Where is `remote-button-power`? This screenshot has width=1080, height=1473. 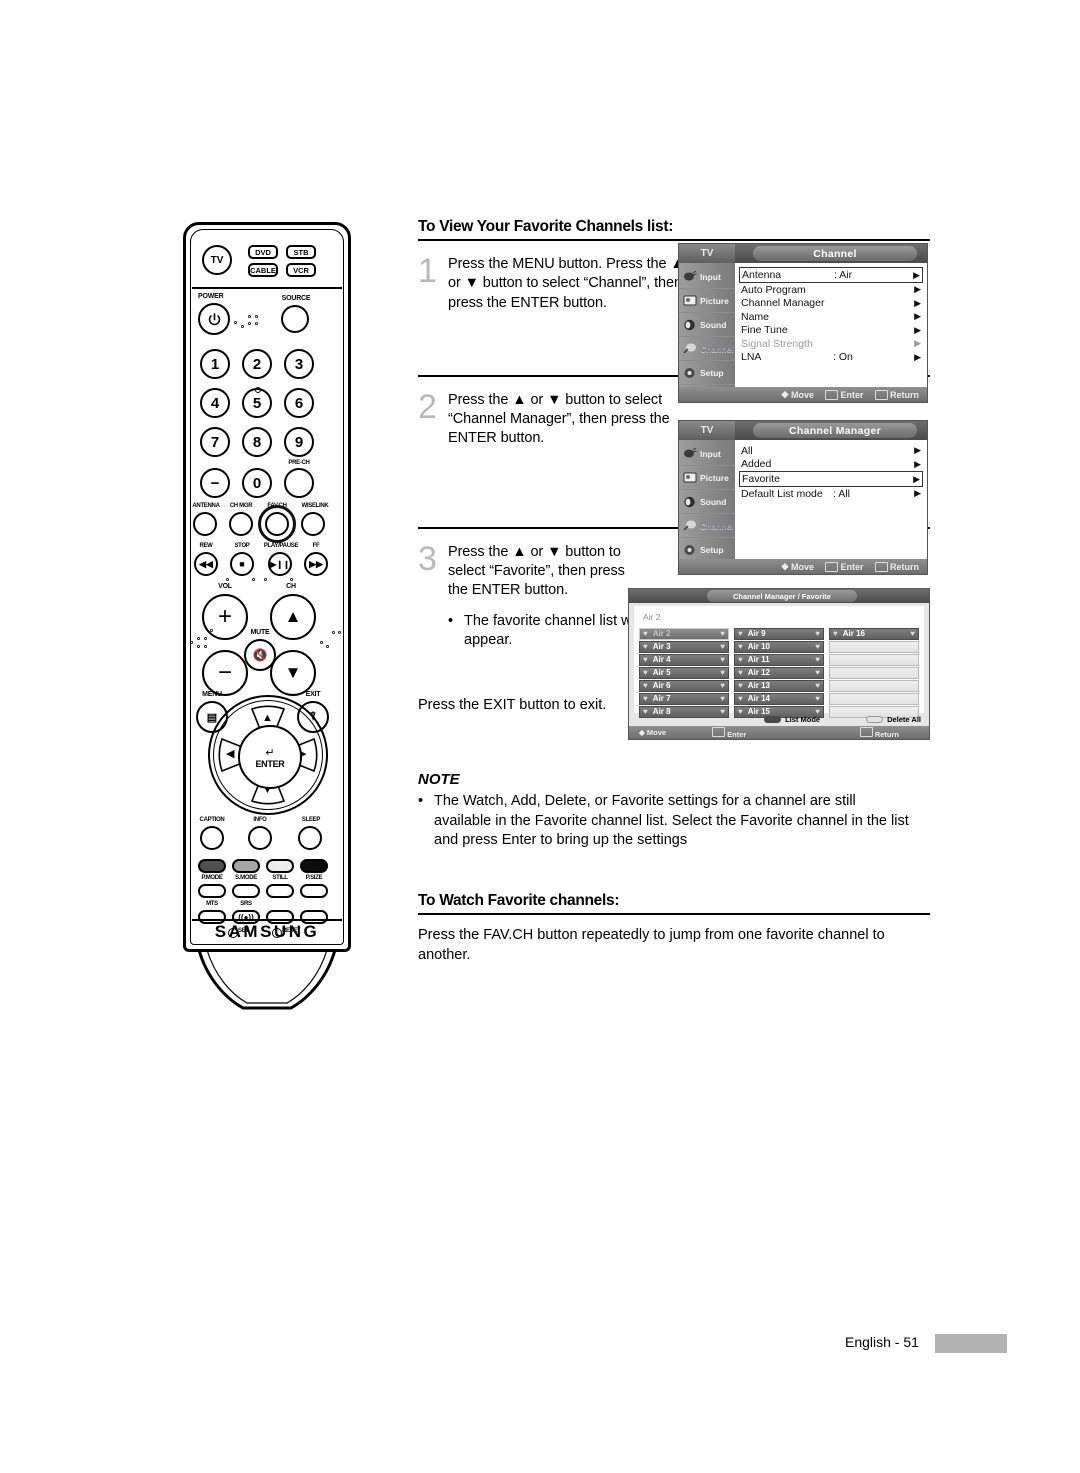
remote-button-power is located at coordinates (214, 319).